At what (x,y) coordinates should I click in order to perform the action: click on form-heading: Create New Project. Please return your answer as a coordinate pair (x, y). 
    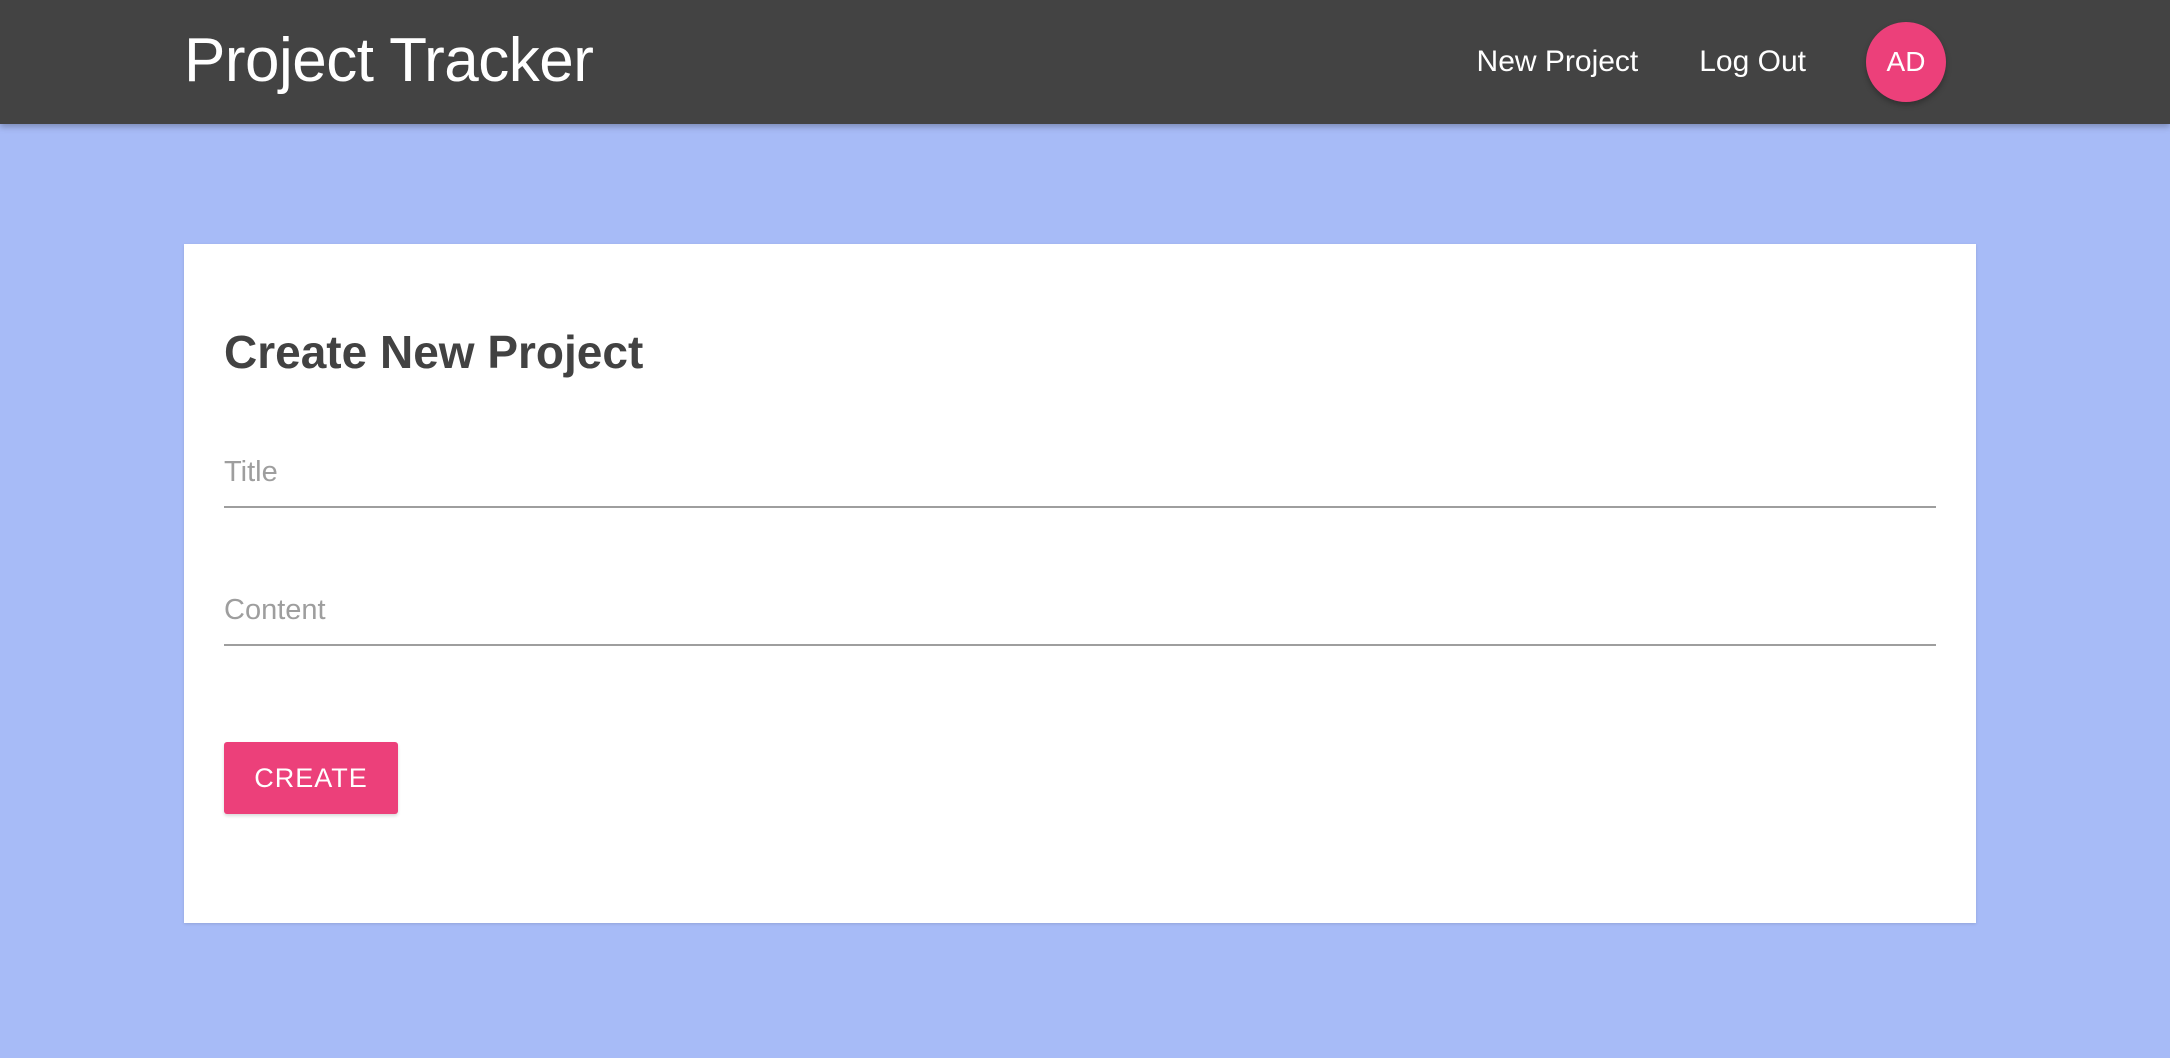
    Looking at the image, I should click on (434, 352).